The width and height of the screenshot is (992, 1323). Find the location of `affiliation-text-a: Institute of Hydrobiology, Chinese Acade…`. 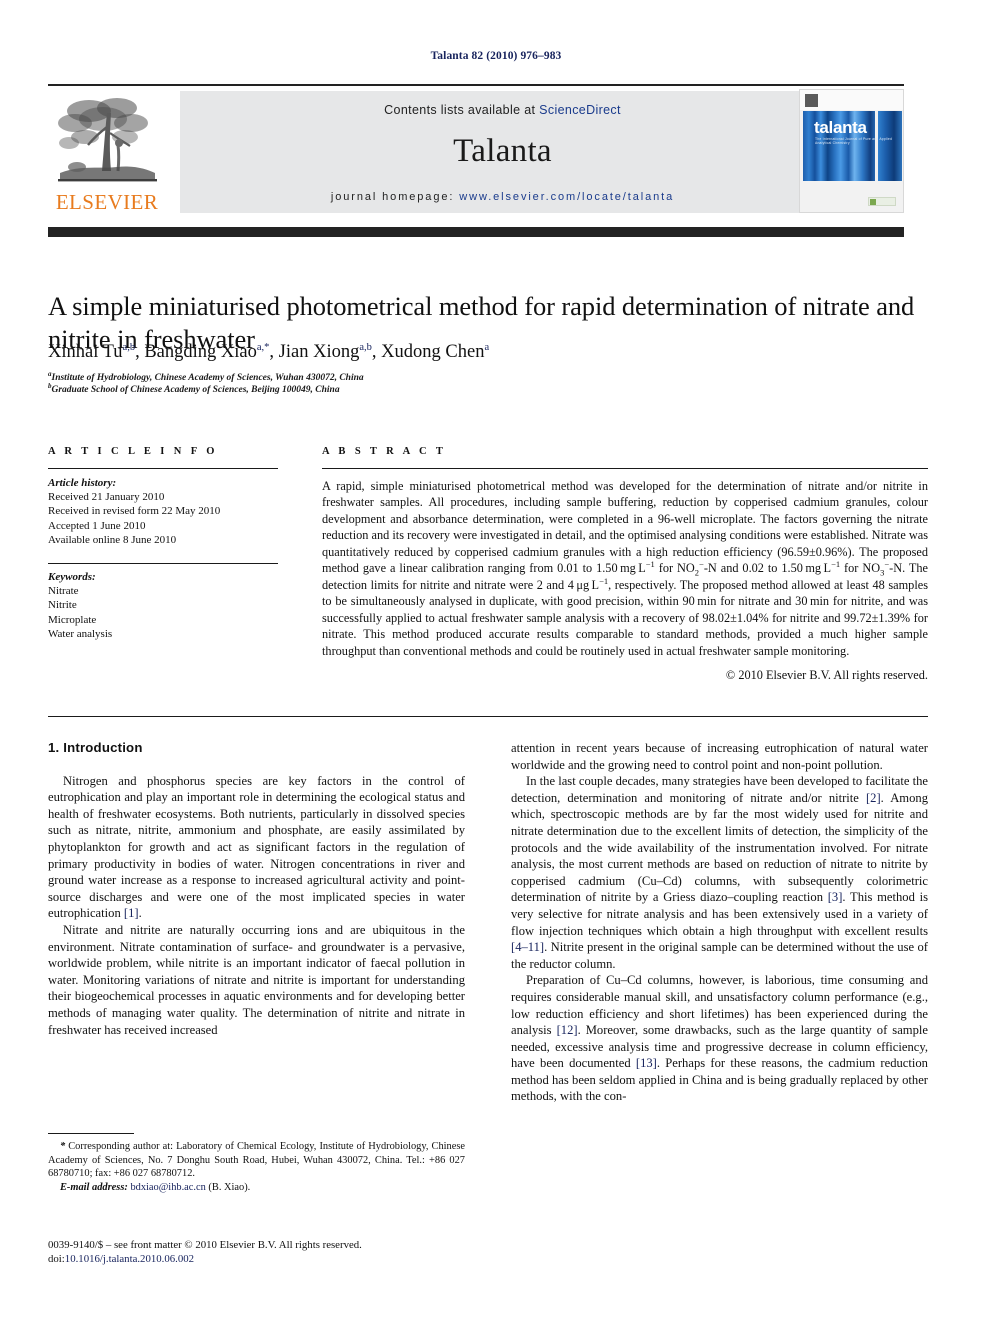

affiliation-text-a: Institute of Hydrobiology, Chinese Acade… is located at coordinates (207, 378).